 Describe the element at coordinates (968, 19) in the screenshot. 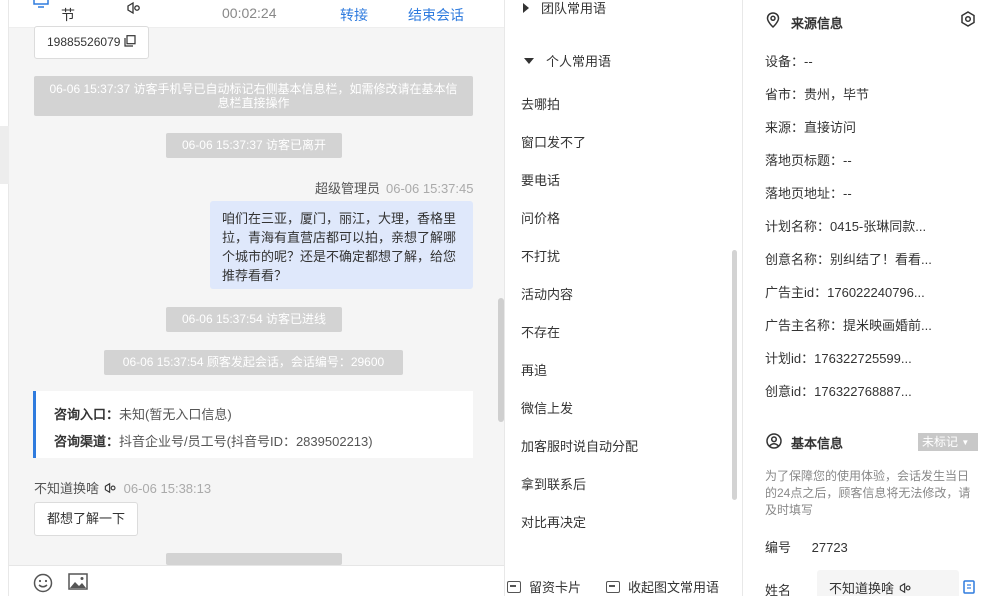

I see `settings-hex-icon` at that location.